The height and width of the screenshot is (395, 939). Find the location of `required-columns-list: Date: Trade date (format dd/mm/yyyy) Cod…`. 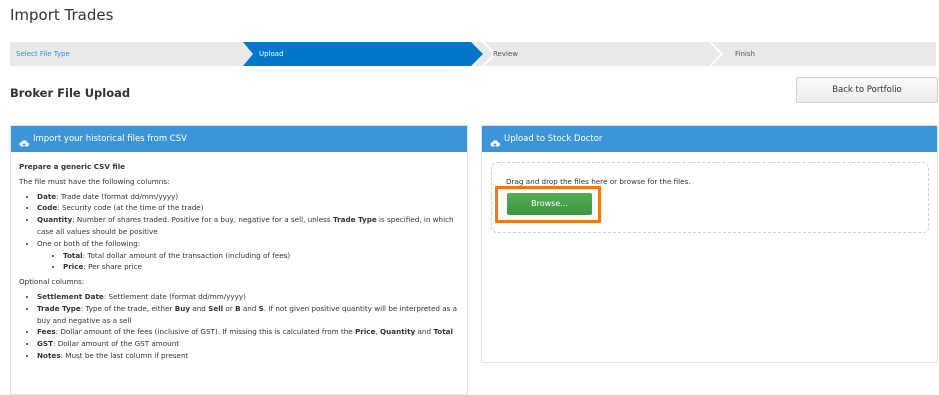

required-columns-list: Date: Trade date (format dd/mm/yyyy) Cod… is located at coordinates (252, 232).